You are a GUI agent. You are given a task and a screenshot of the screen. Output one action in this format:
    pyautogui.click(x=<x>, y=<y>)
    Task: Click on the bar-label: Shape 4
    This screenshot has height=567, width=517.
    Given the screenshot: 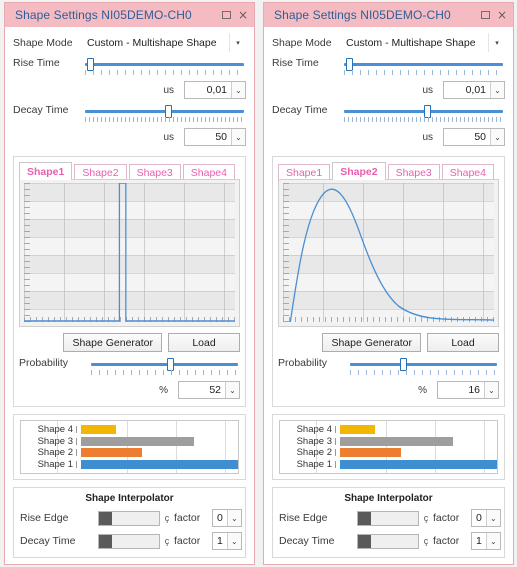 What is the action you would take?
    pyautogui.click(x=314, y=430)
    